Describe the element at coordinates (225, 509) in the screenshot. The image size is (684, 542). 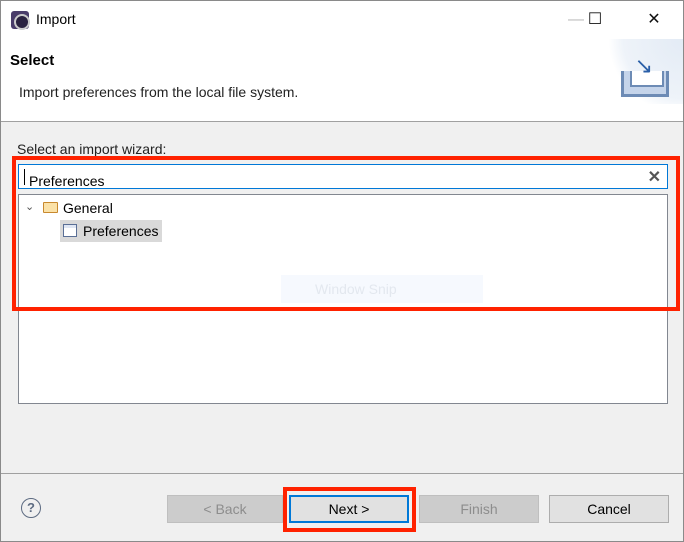
I see `back-button: < Back` at that location.